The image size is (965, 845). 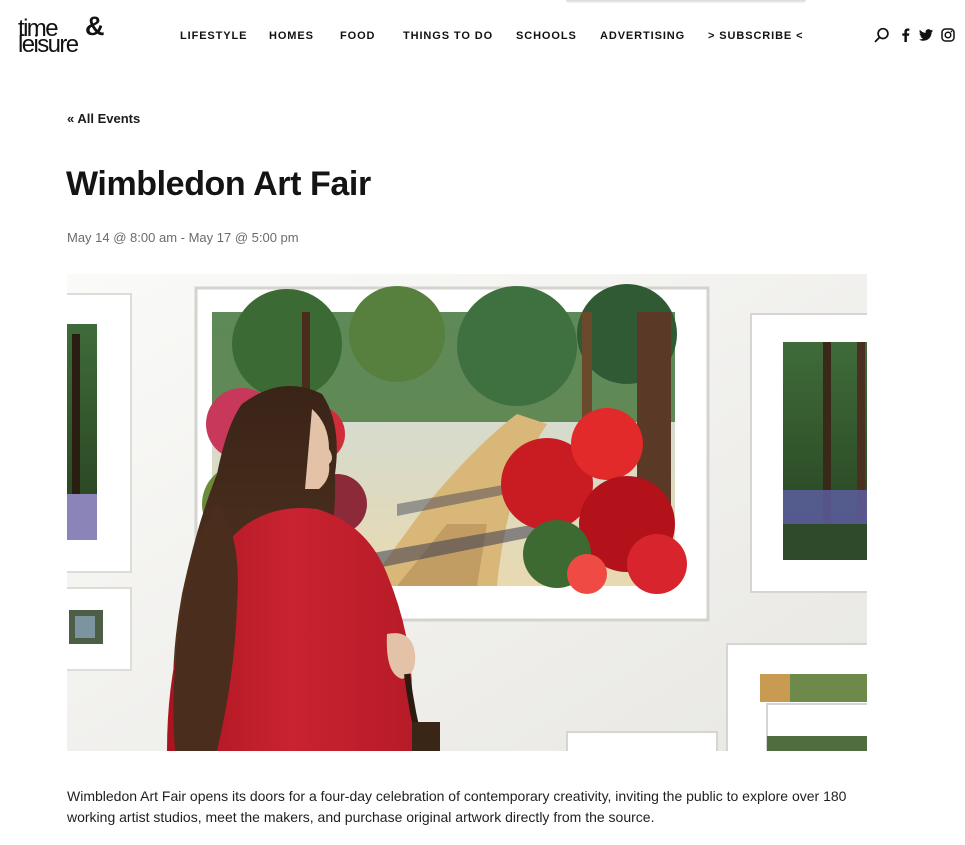 I want to click on logo-ampersand: &, so click(x=95, y=26).